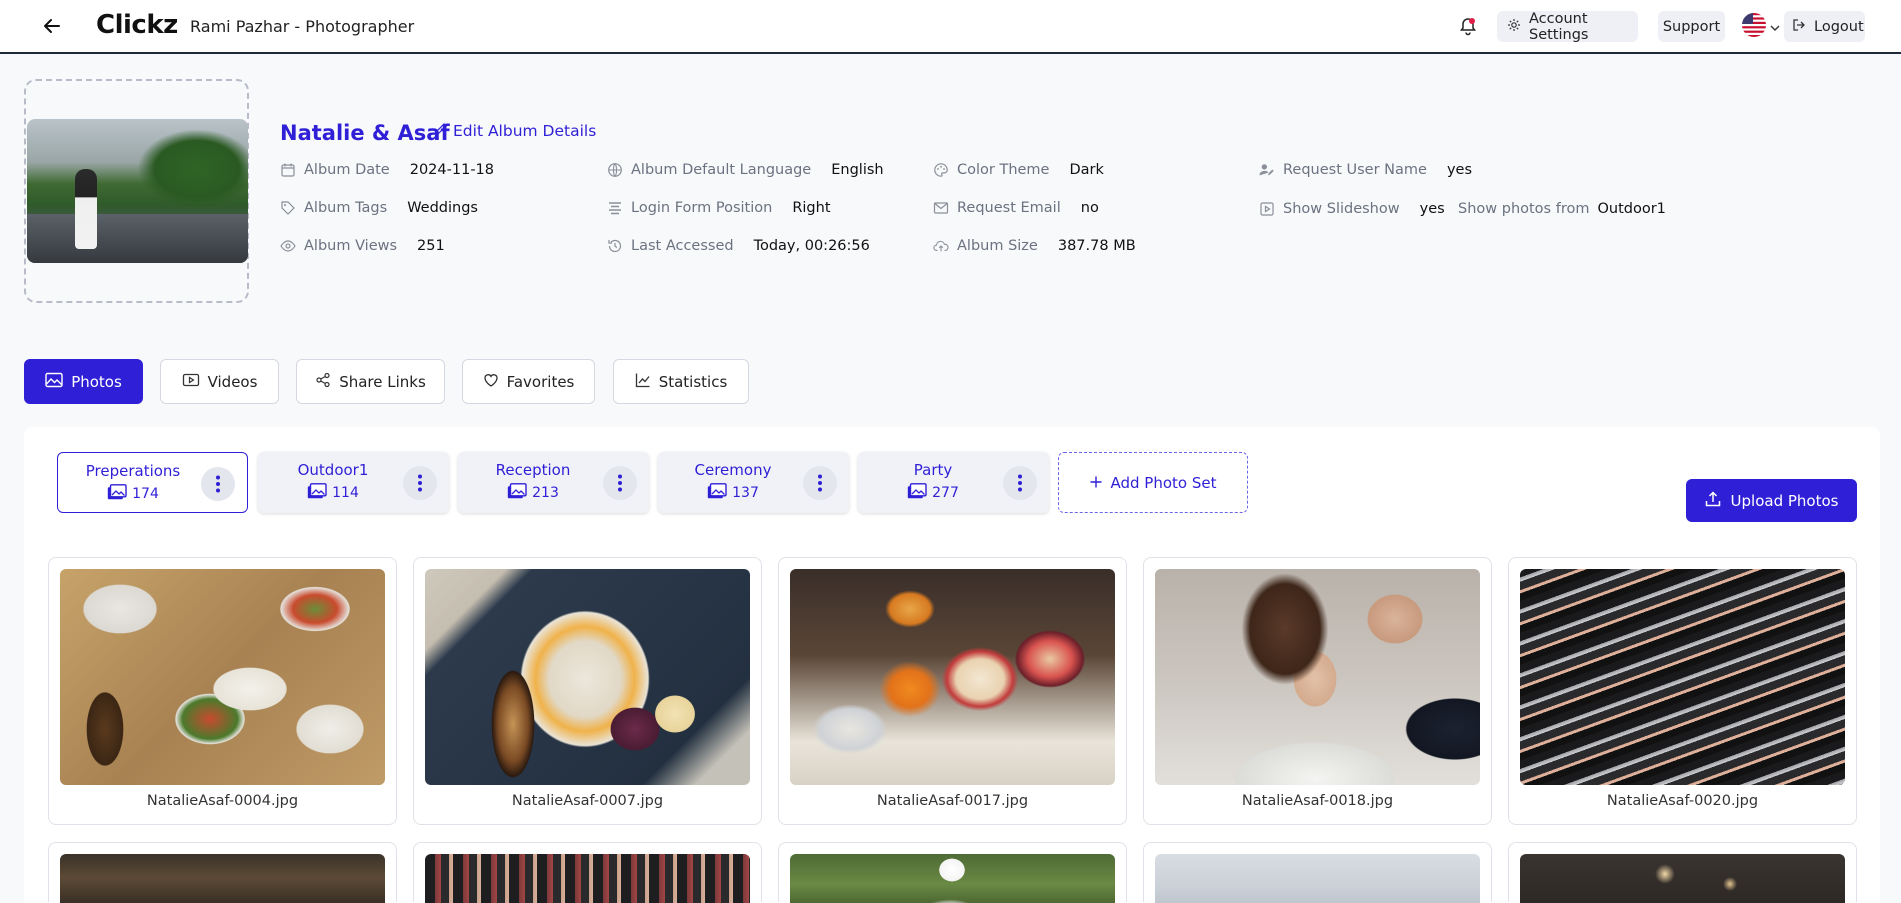  I want to click on upload-icon, so click(1713, 500).